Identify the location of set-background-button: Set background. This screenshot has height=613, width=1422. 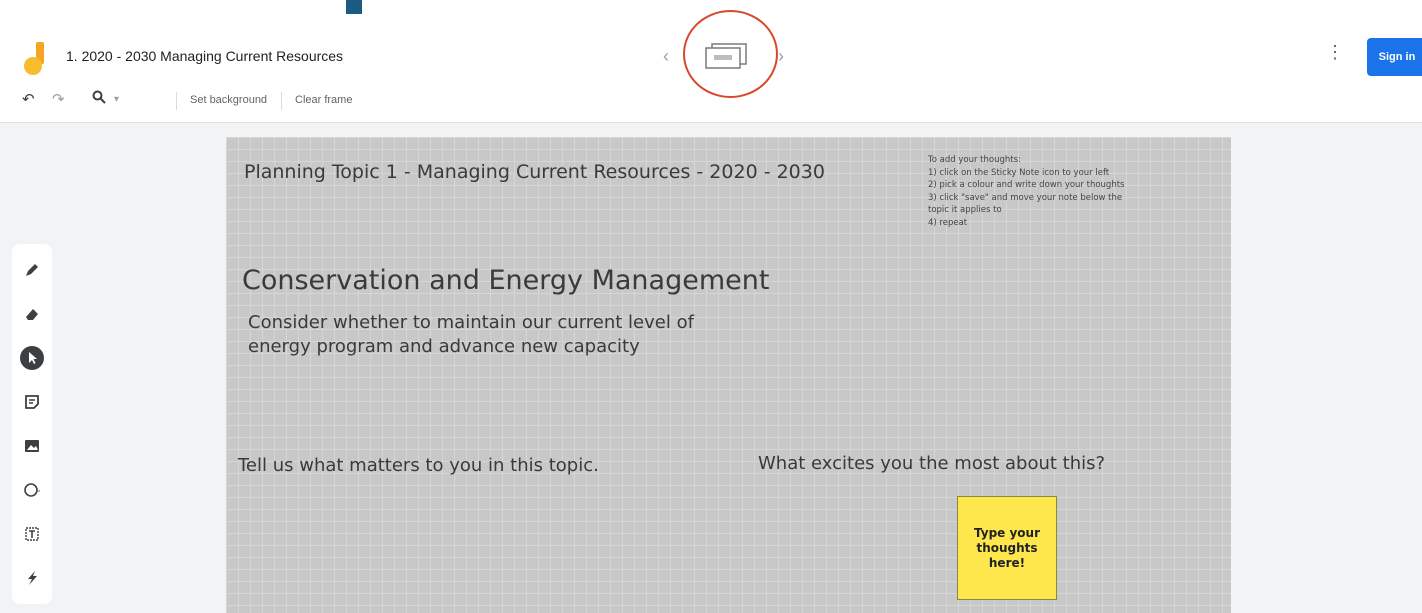
(228, 100).